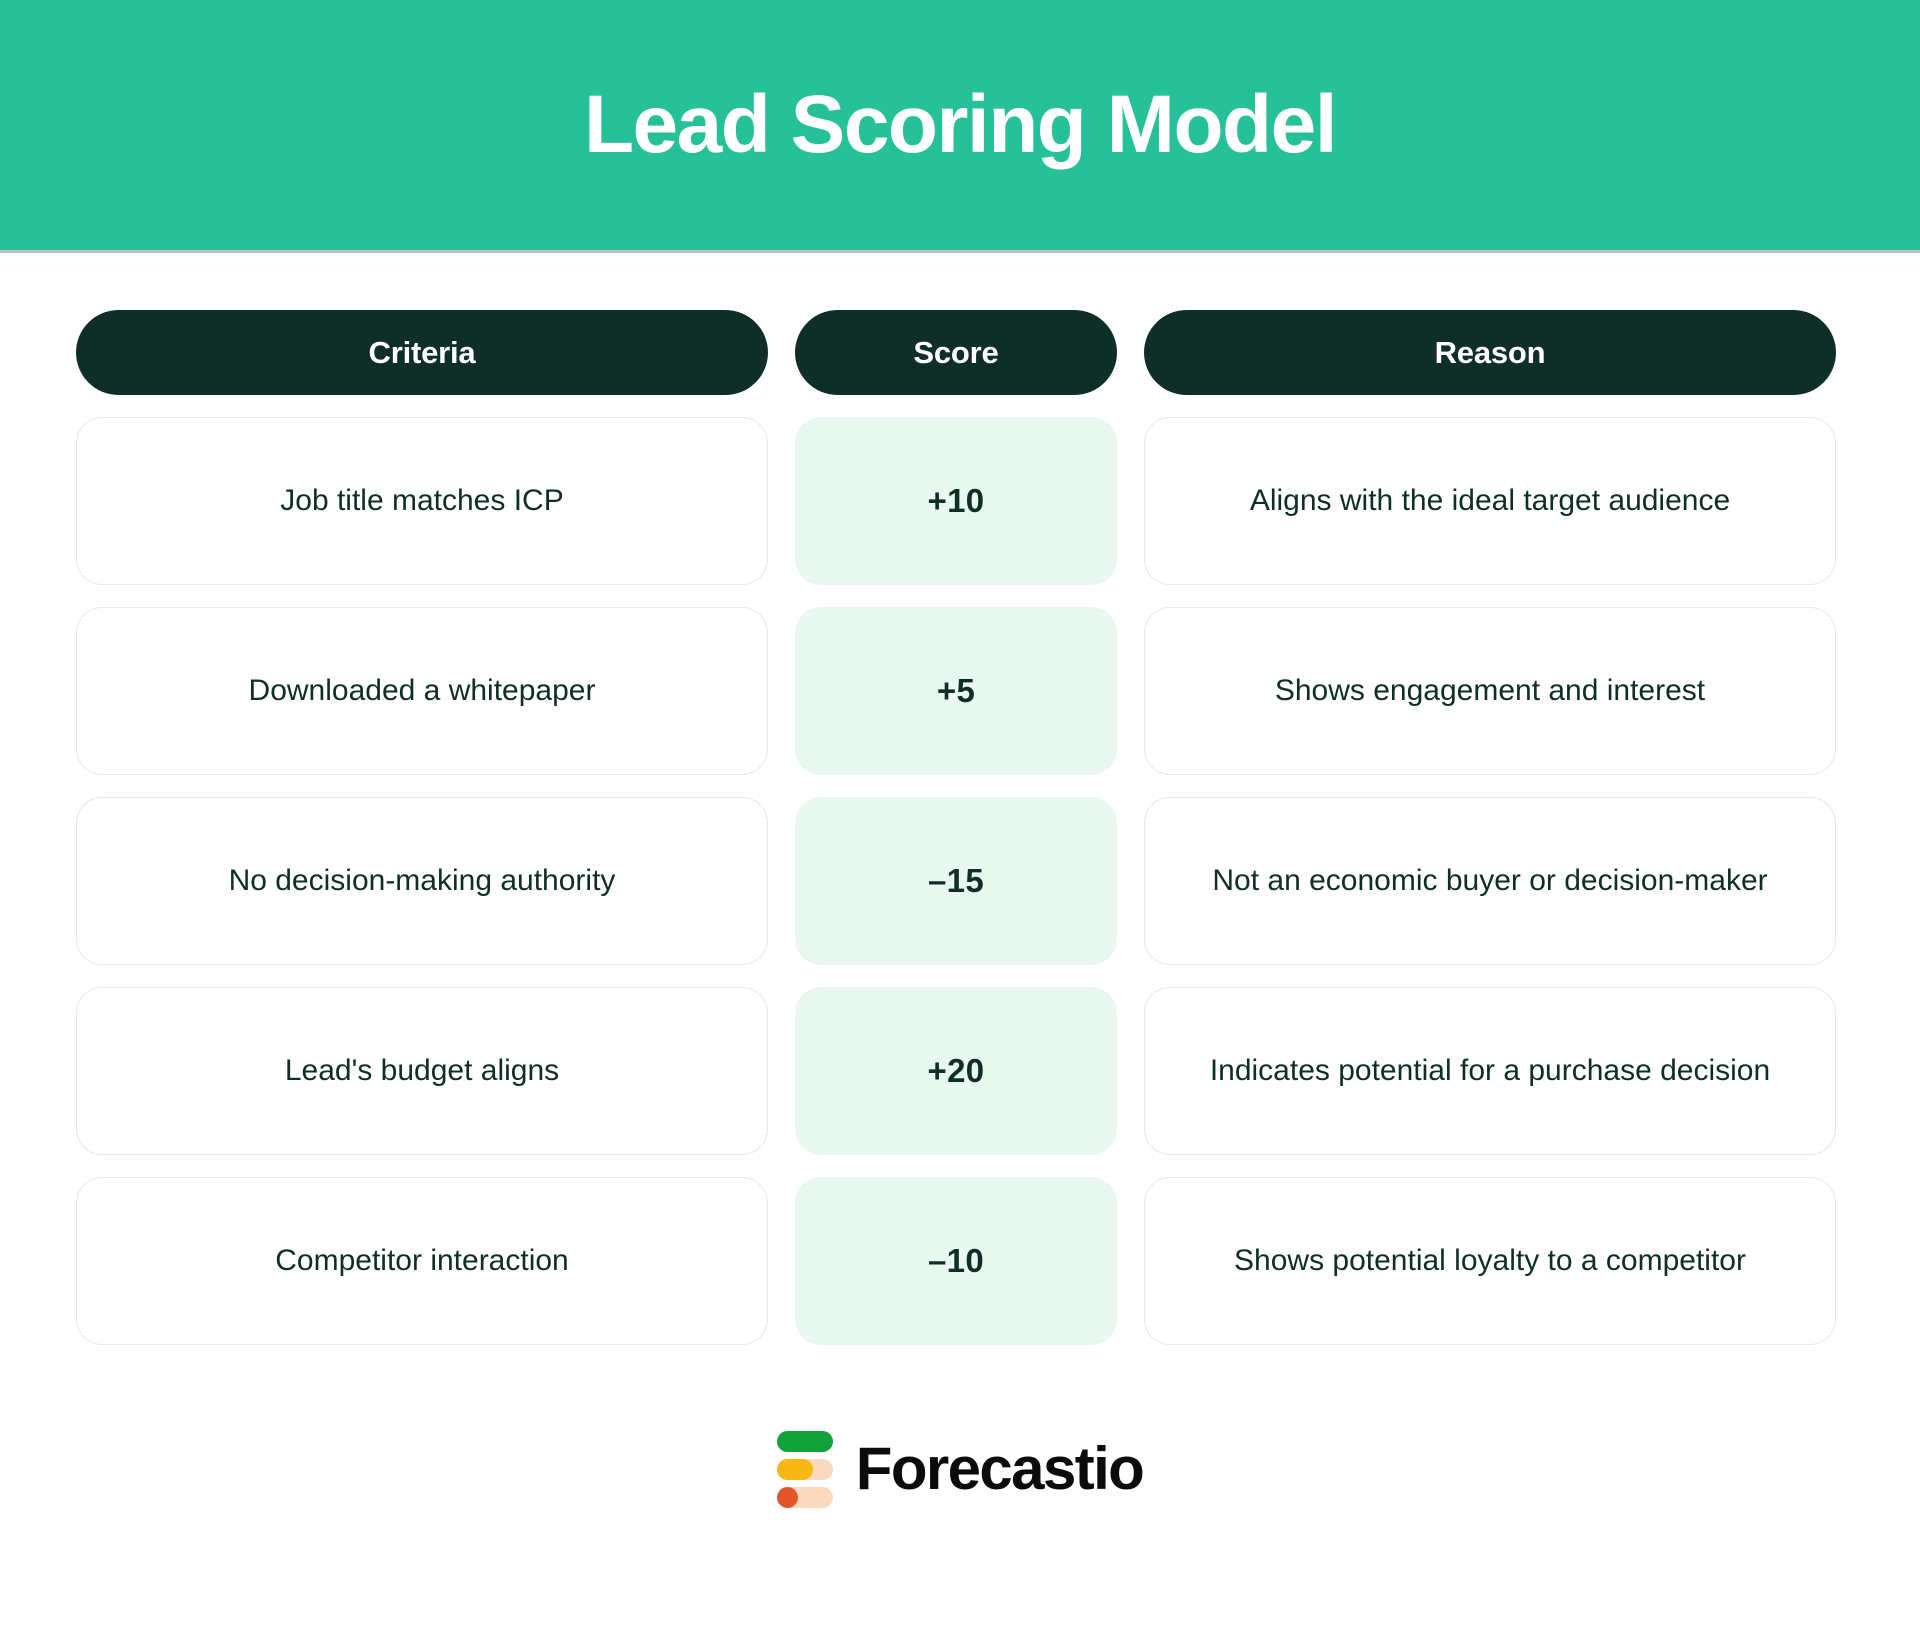 Image resolution: width=1920 pixels, height=1629 pixels. I want to click on score-value: –15, so click(956, 880).